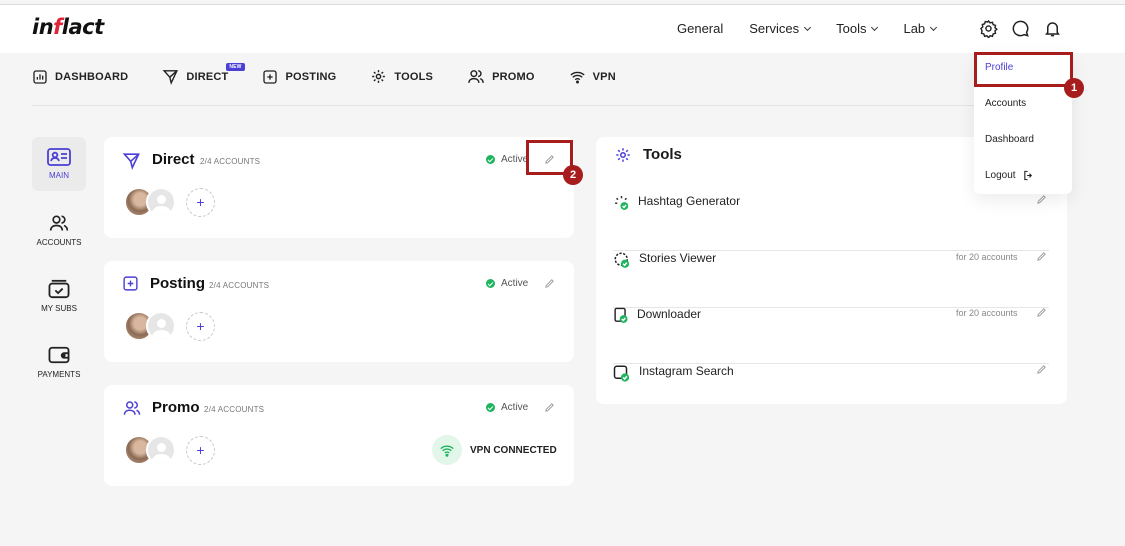 The image size is (1125, 546). Describe the element at coordinates (59, 175) in the screenshot. I see `sidebar-label: MAIN` at that location.